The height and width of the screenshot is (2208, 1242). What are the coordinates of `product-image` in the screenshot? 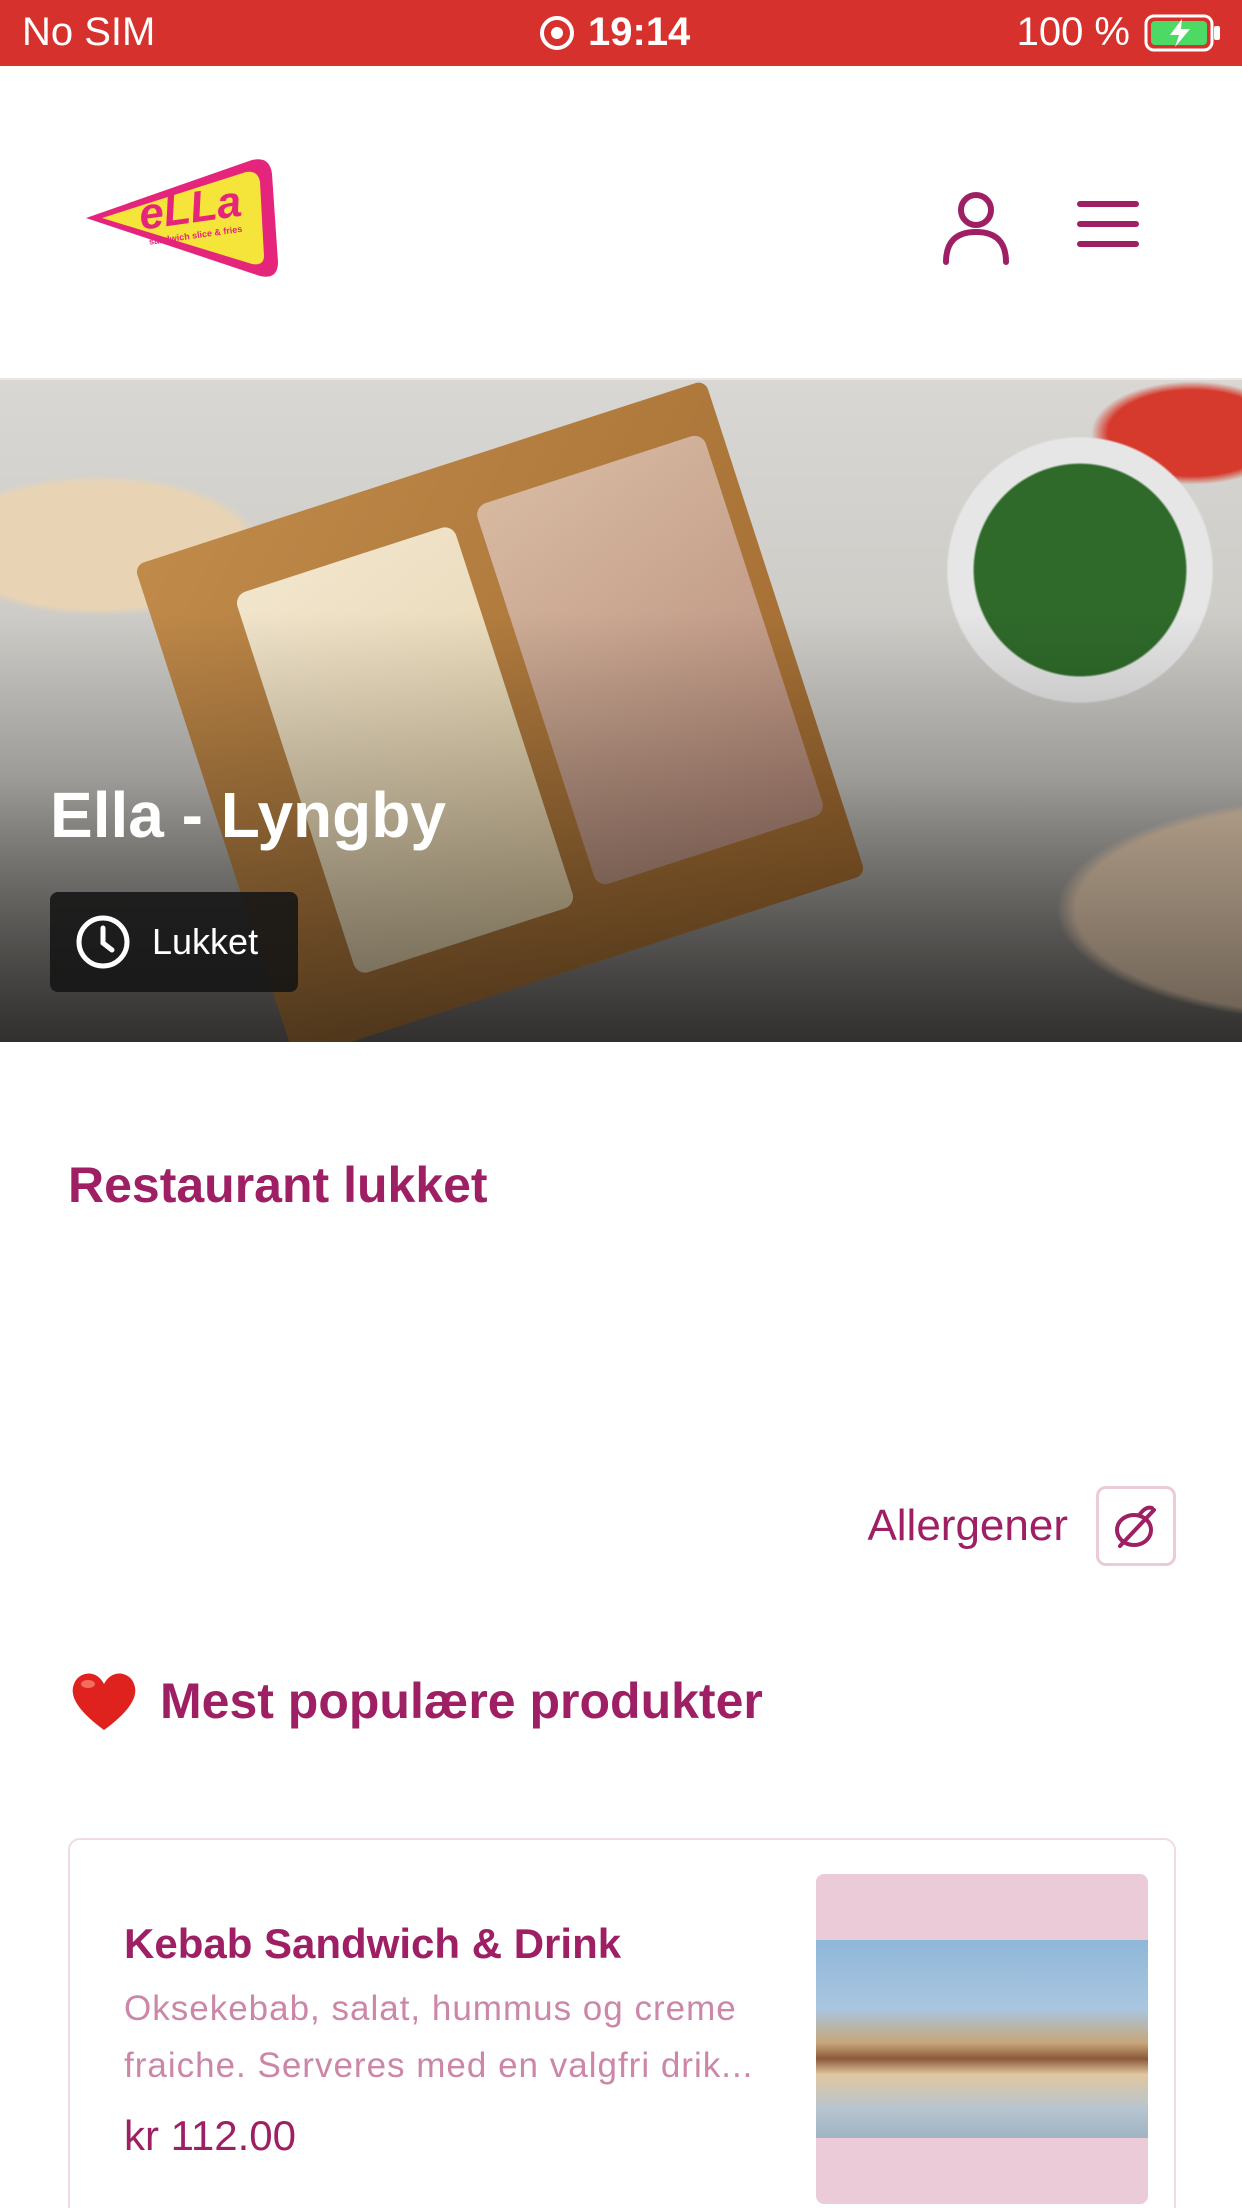 It's located at (982, 2039).